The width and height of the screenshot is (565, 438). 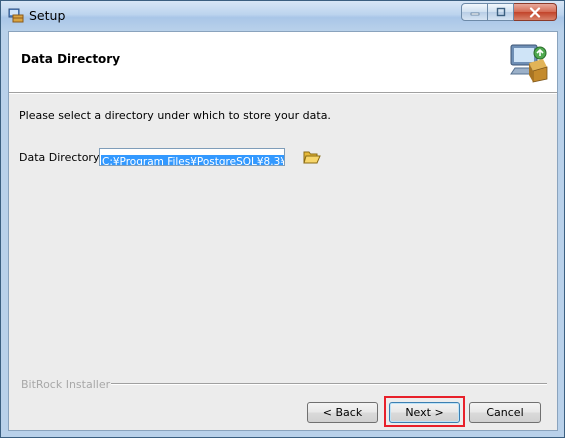 I want to click on minimize-button, so click(x=474, y=12).